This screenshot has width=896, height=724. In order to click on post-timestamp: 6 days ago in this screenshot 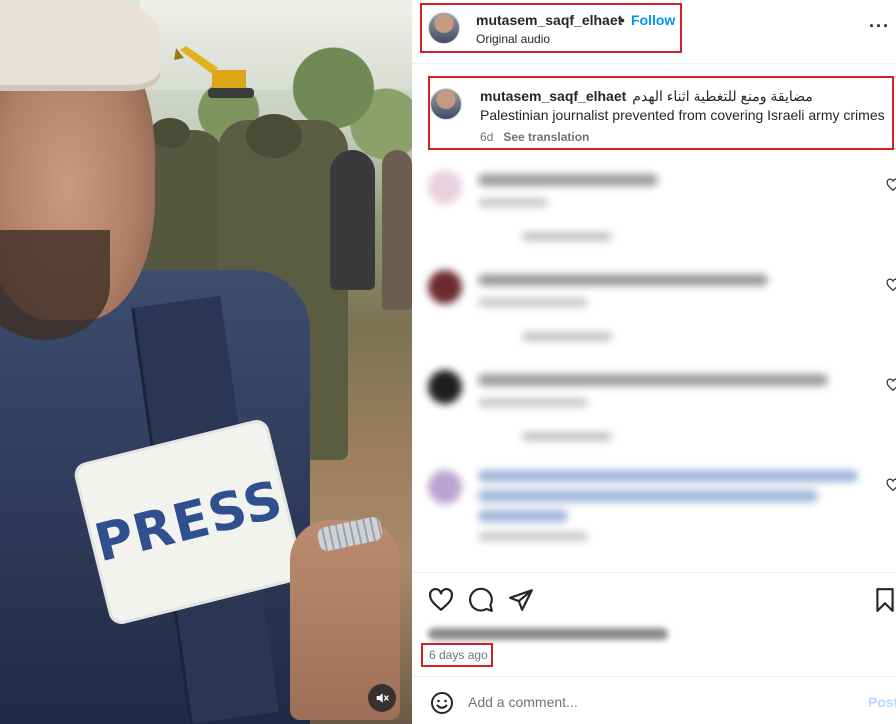, I will do `click(458, 655)`.